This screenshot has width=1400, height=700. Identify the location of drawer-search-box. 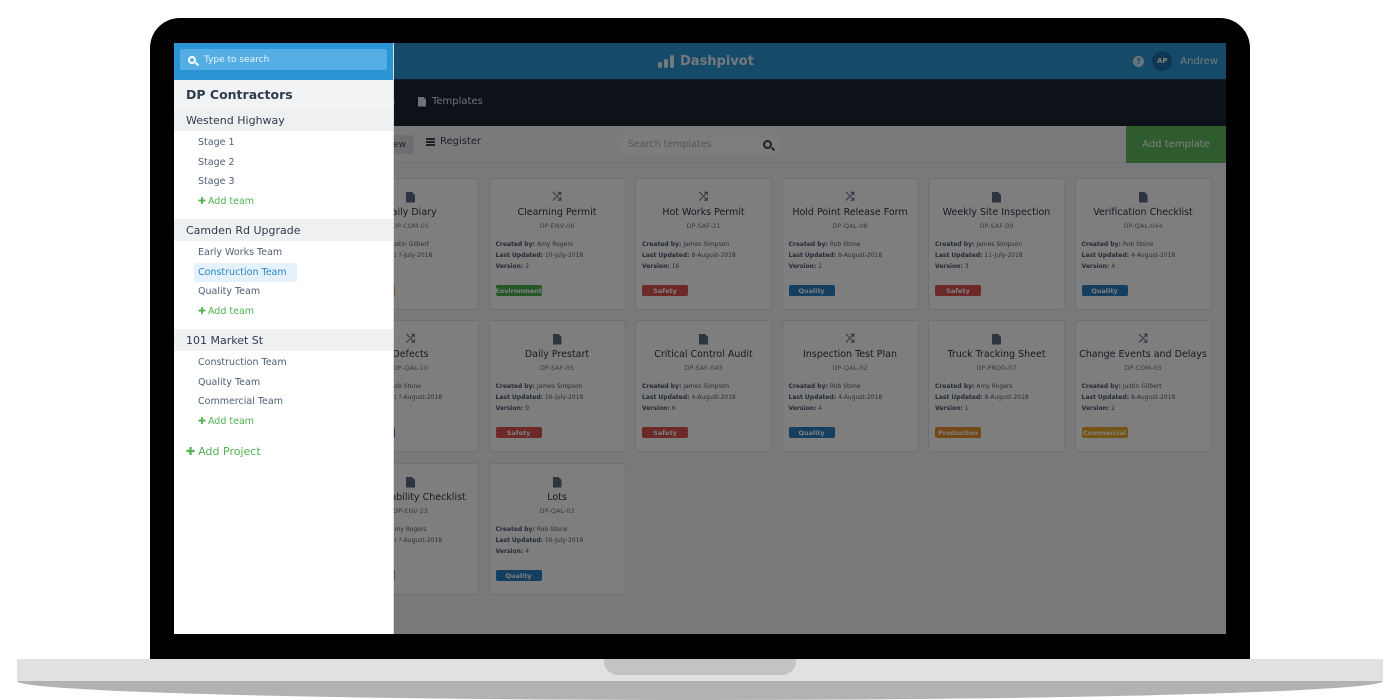
(283, 59).